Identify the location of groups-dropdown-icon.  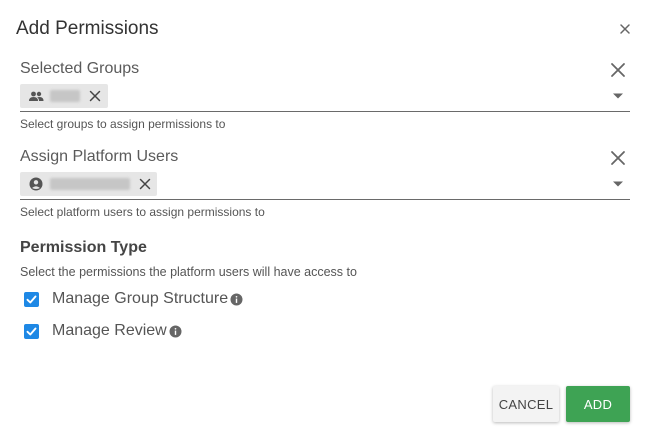
(618, 96).